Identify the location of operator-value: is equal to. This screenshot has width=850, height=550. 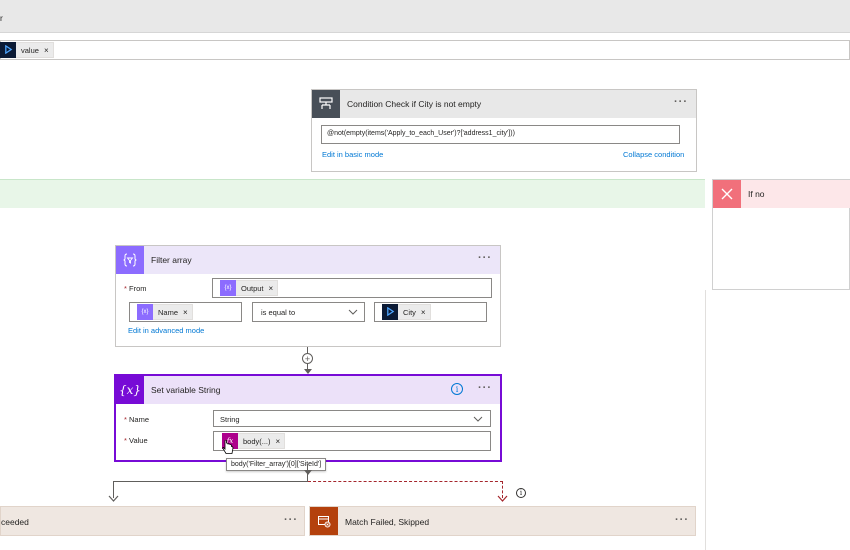
(278, 312).